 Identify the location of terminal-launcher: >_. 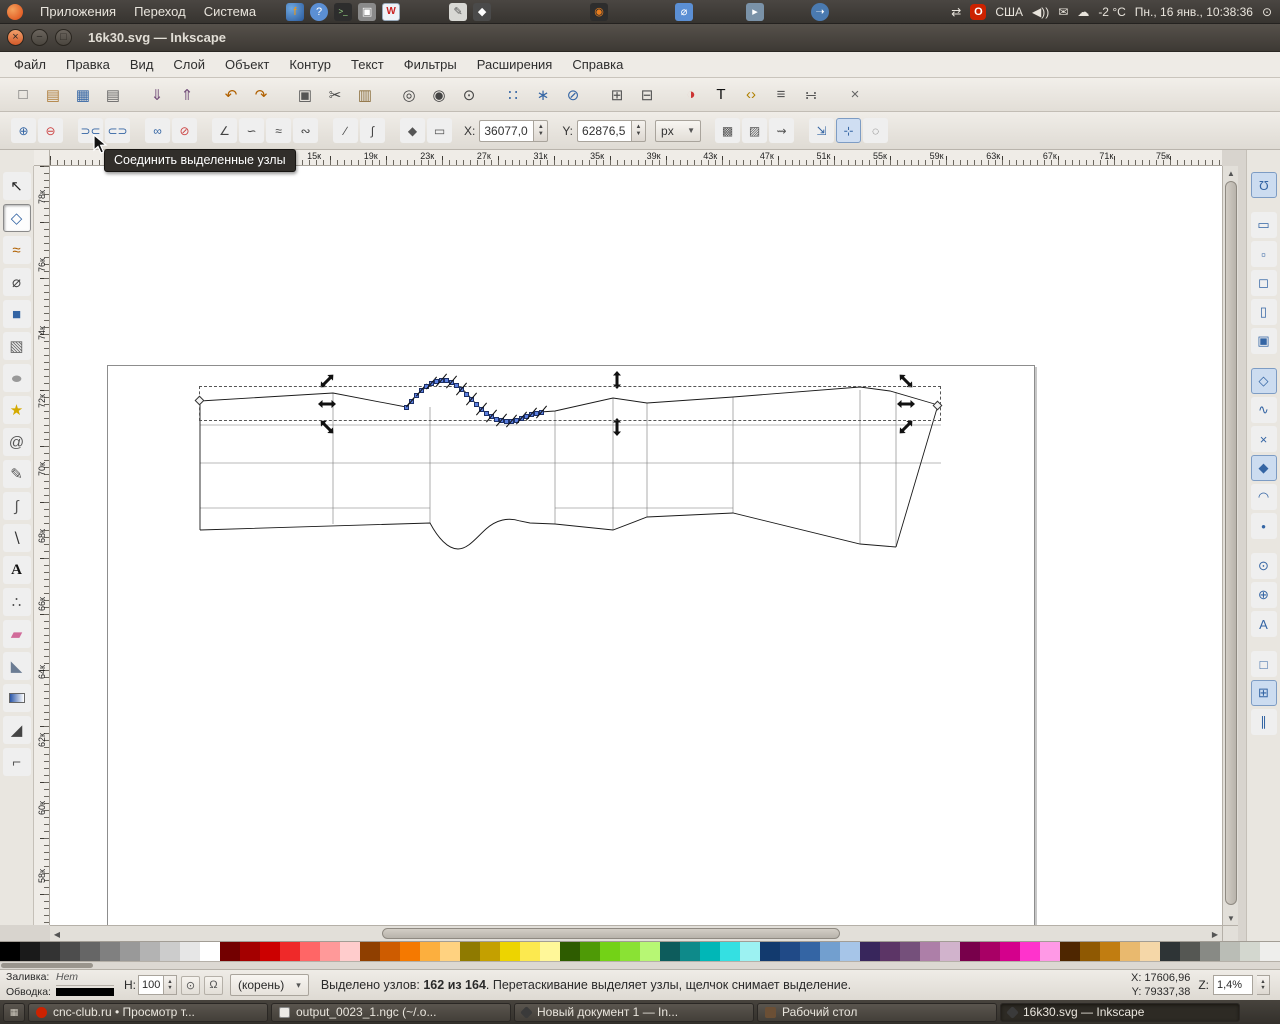
(343, 11).